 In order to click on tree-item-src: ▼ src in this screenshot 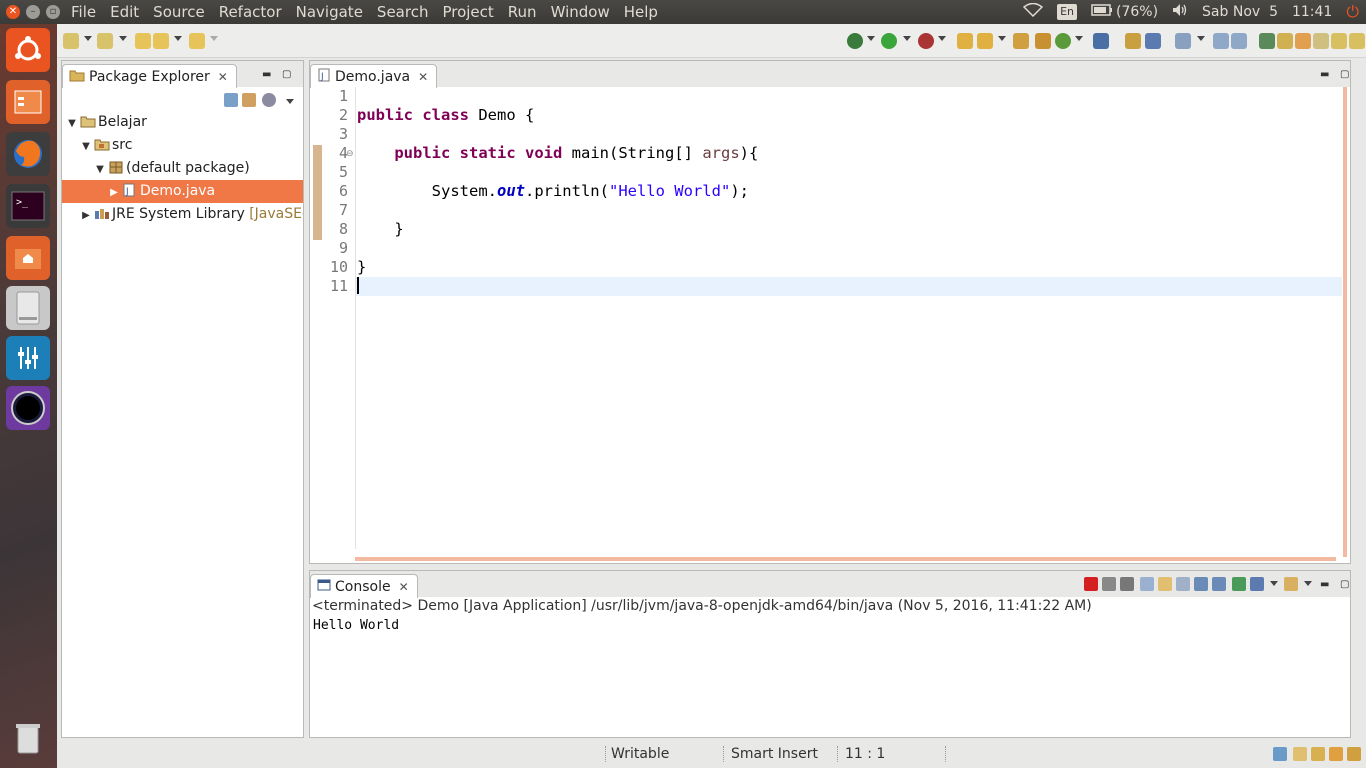, I will do `click(182, 145)`.